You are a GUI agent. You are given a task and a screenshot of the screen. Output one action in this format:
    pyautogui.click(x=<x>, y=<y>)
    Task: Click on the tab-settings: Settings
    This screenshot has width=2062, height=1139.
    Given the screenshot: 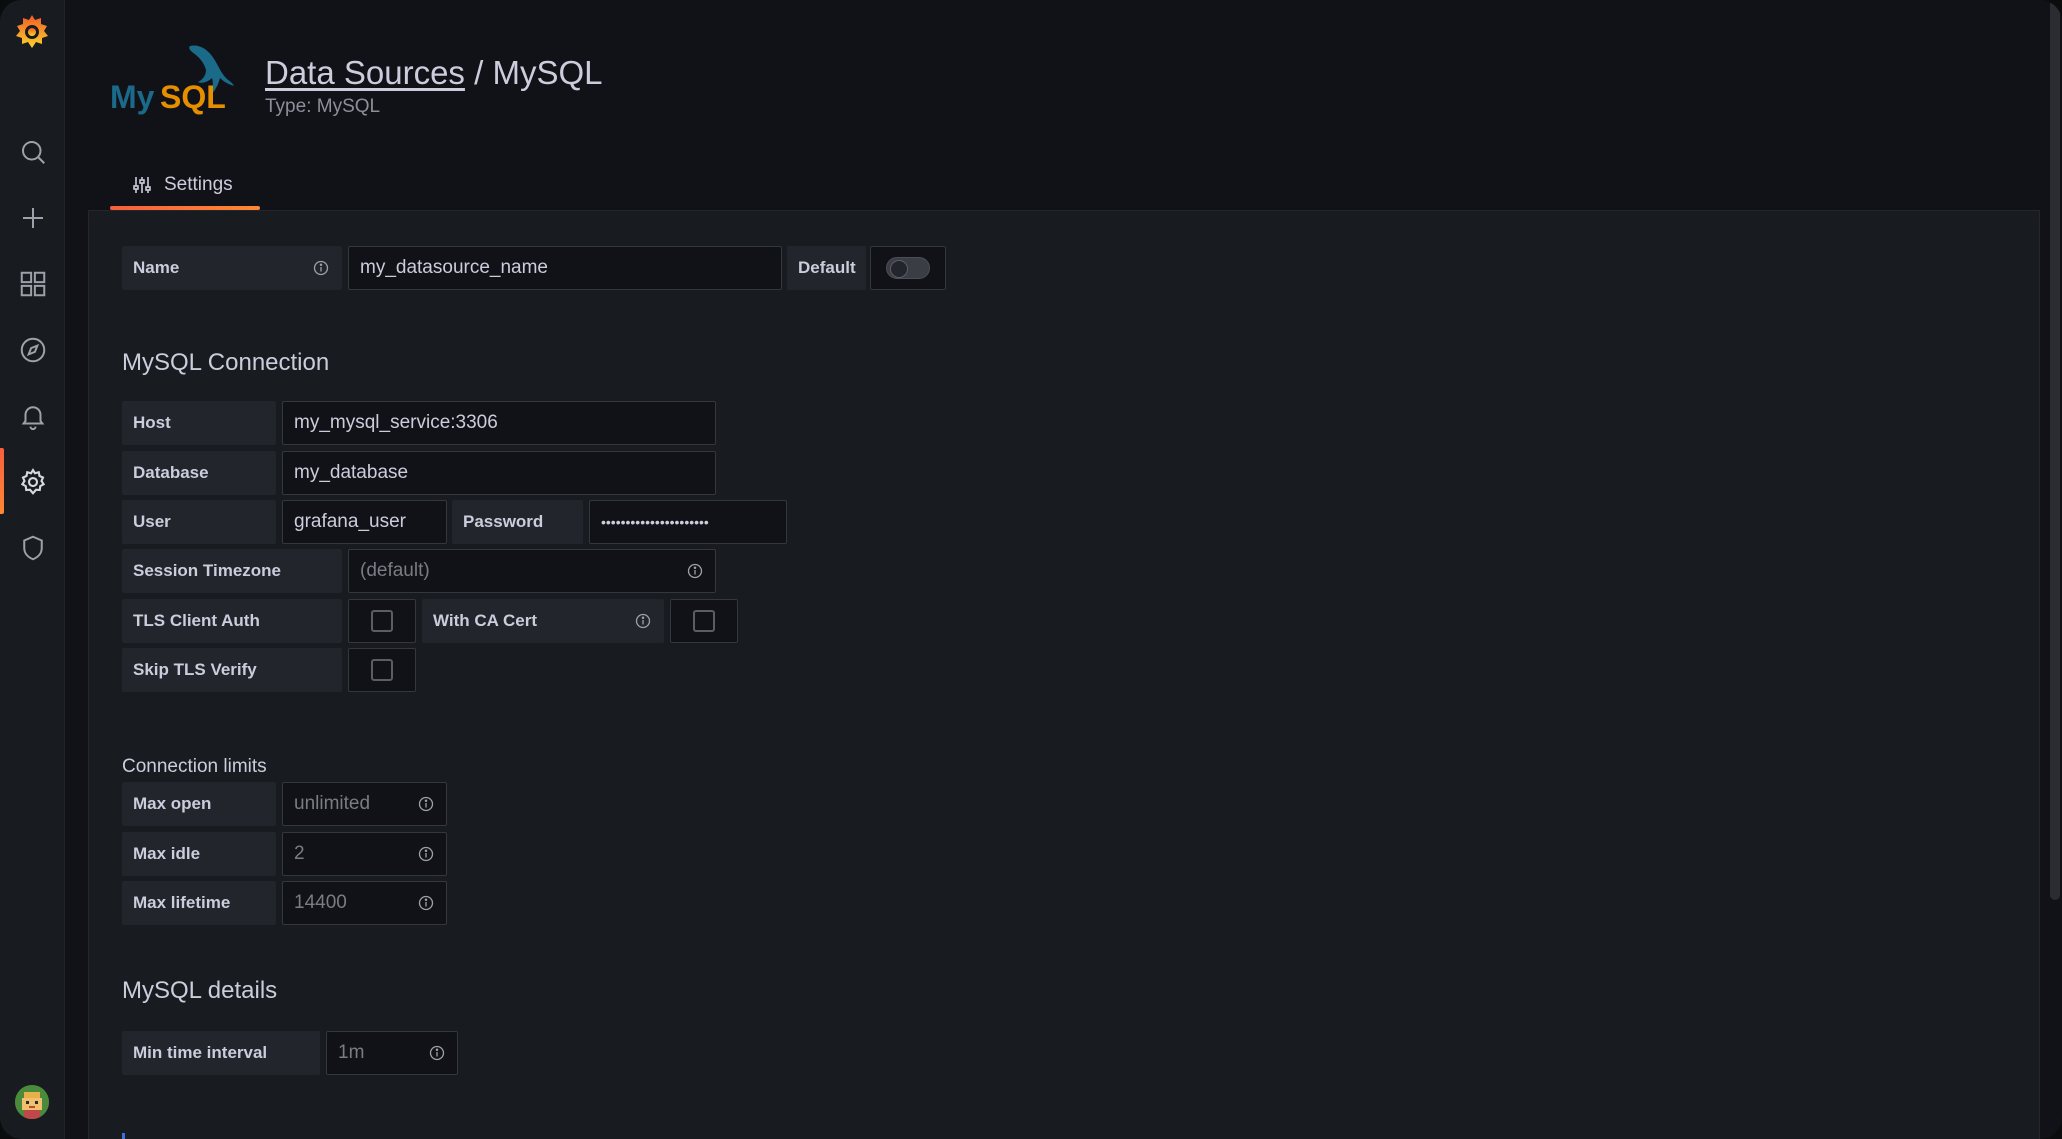 What is the action you would take?
    pyautogui.click(x=182, y=185)
    